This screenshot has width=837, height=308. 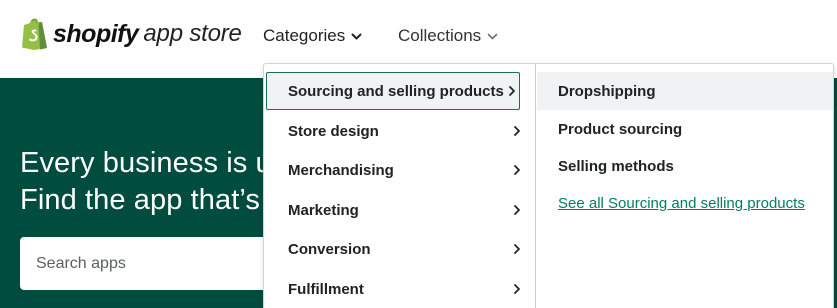 I want to click on search-box, so click(x=150, y=263).